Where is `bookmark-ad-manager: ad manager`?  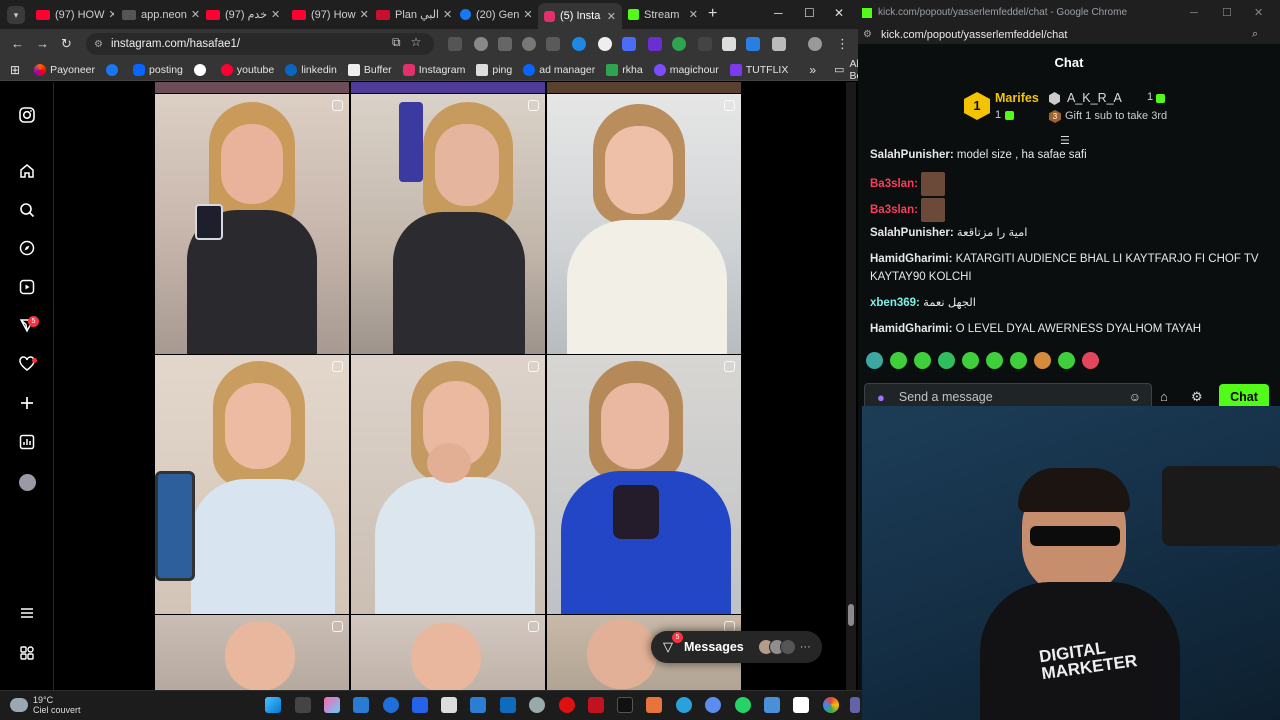 bookmark-ad-manager: ad manager is located at coordinates (559, 69).